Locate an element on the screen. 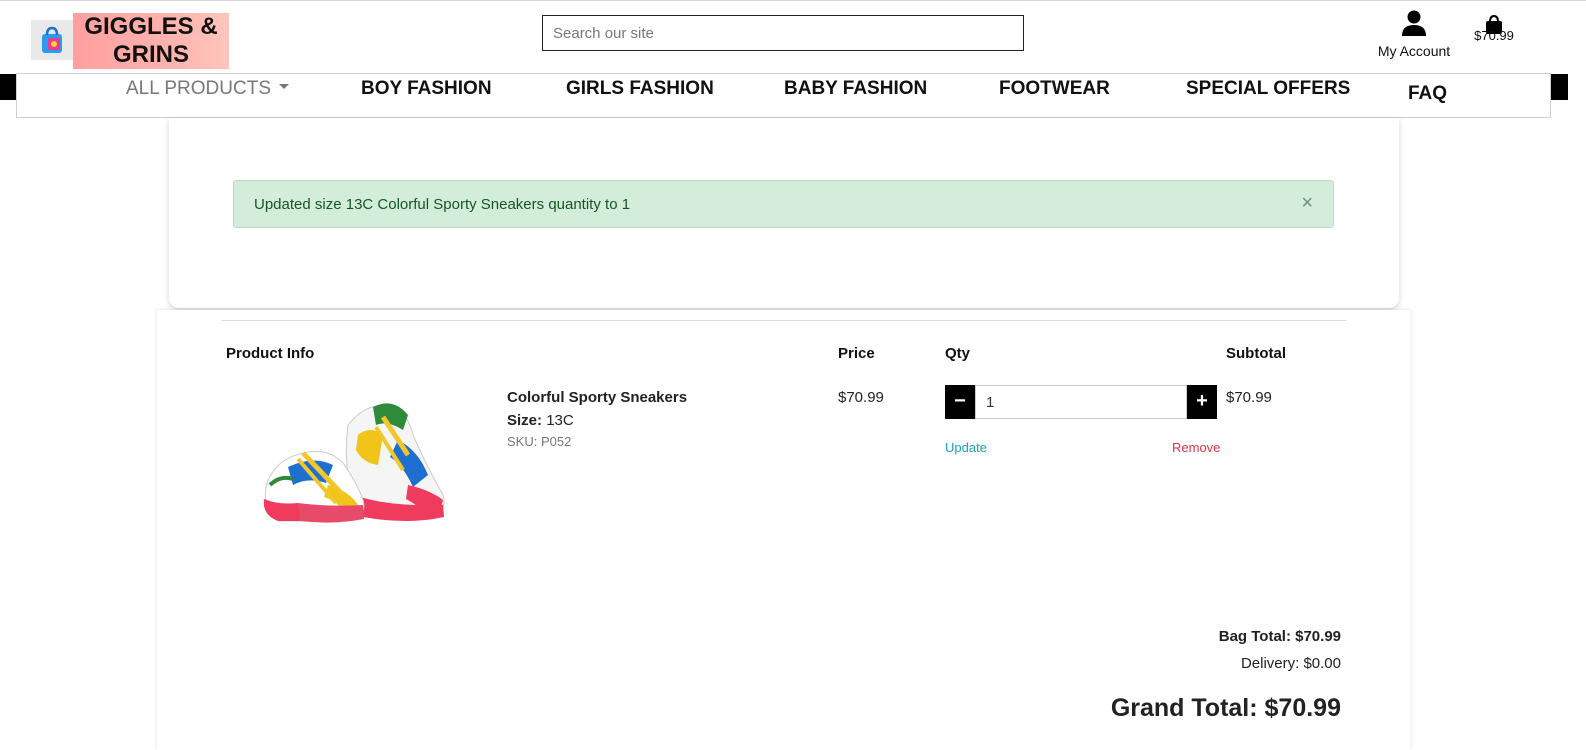 The image size is (1586, 750). logo-icon is located at coordinates (52, 40).